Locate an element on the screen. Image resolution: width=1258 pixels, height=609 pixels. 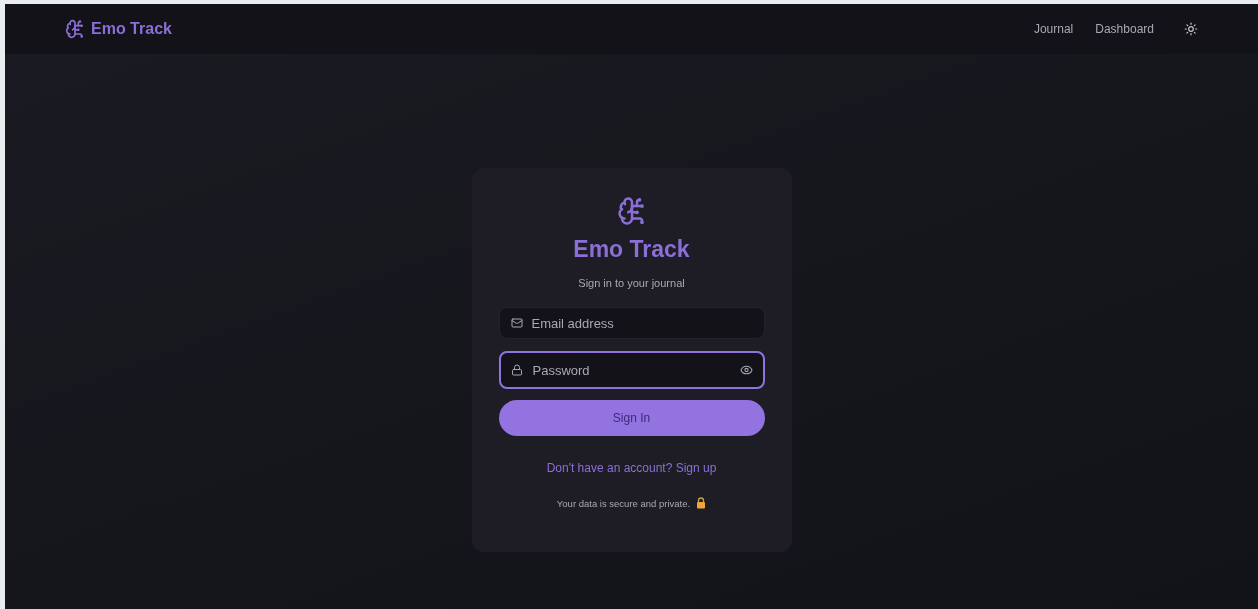
lock-icon is located at coordinates (516, 370).